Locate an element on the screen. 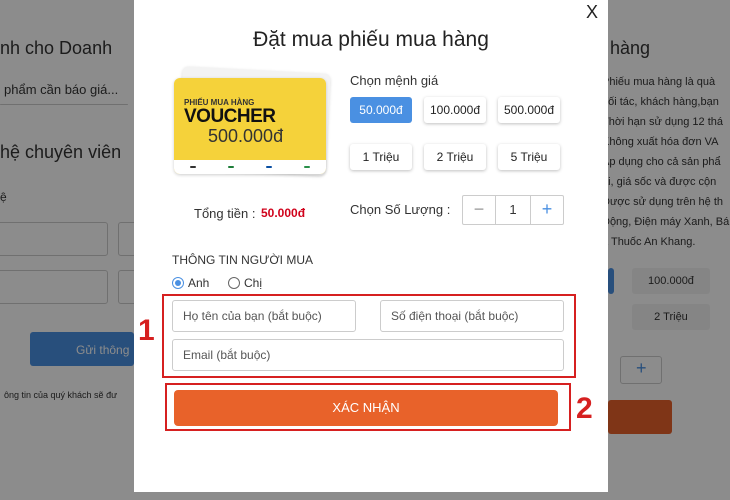 This screenshot has width=730, height=500. total-value: 50.000đ is located at coordinates (283, 213).